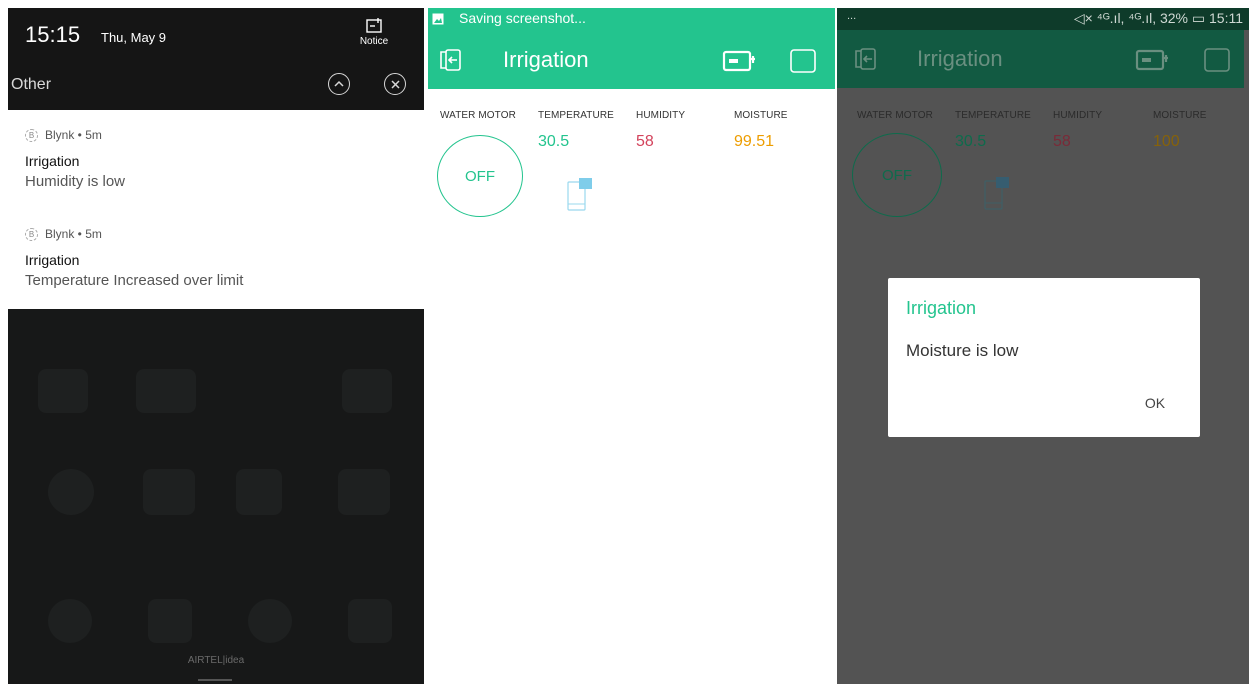  Describe the element at coordinates (754, 141) in the screenshot. I see `moisture-value: 99.51` at that location.